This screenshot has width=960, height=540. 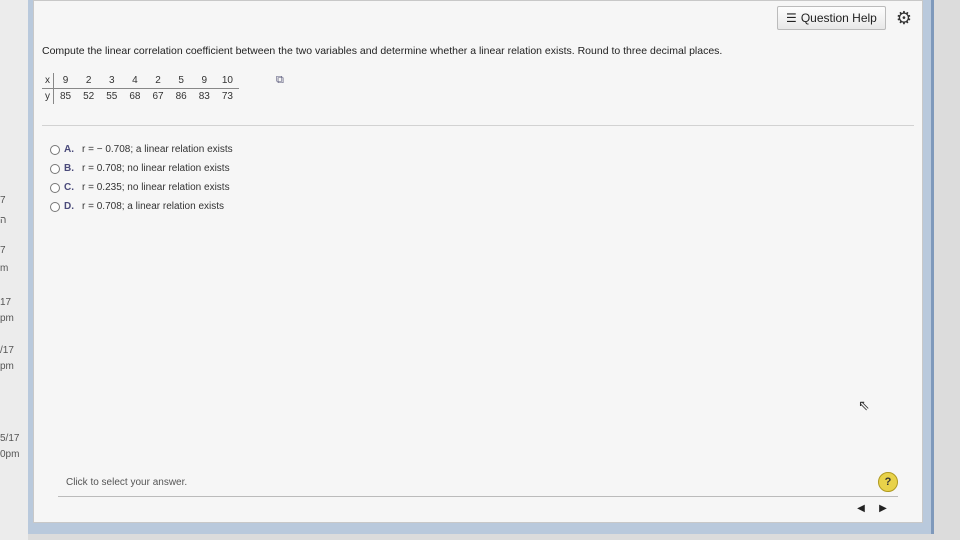 I want to click on y-value: 85, so click(x=66, y=96).